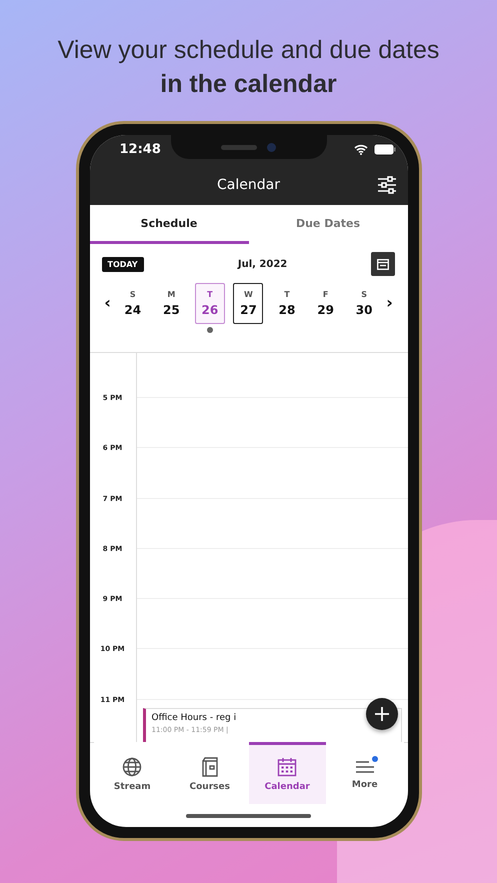 Image resolution: width=497 pixels, height=883 pixels. Describe the element at coordinates (248, 184) in the screenshot. I see `nav-title: Calendar` at that location.